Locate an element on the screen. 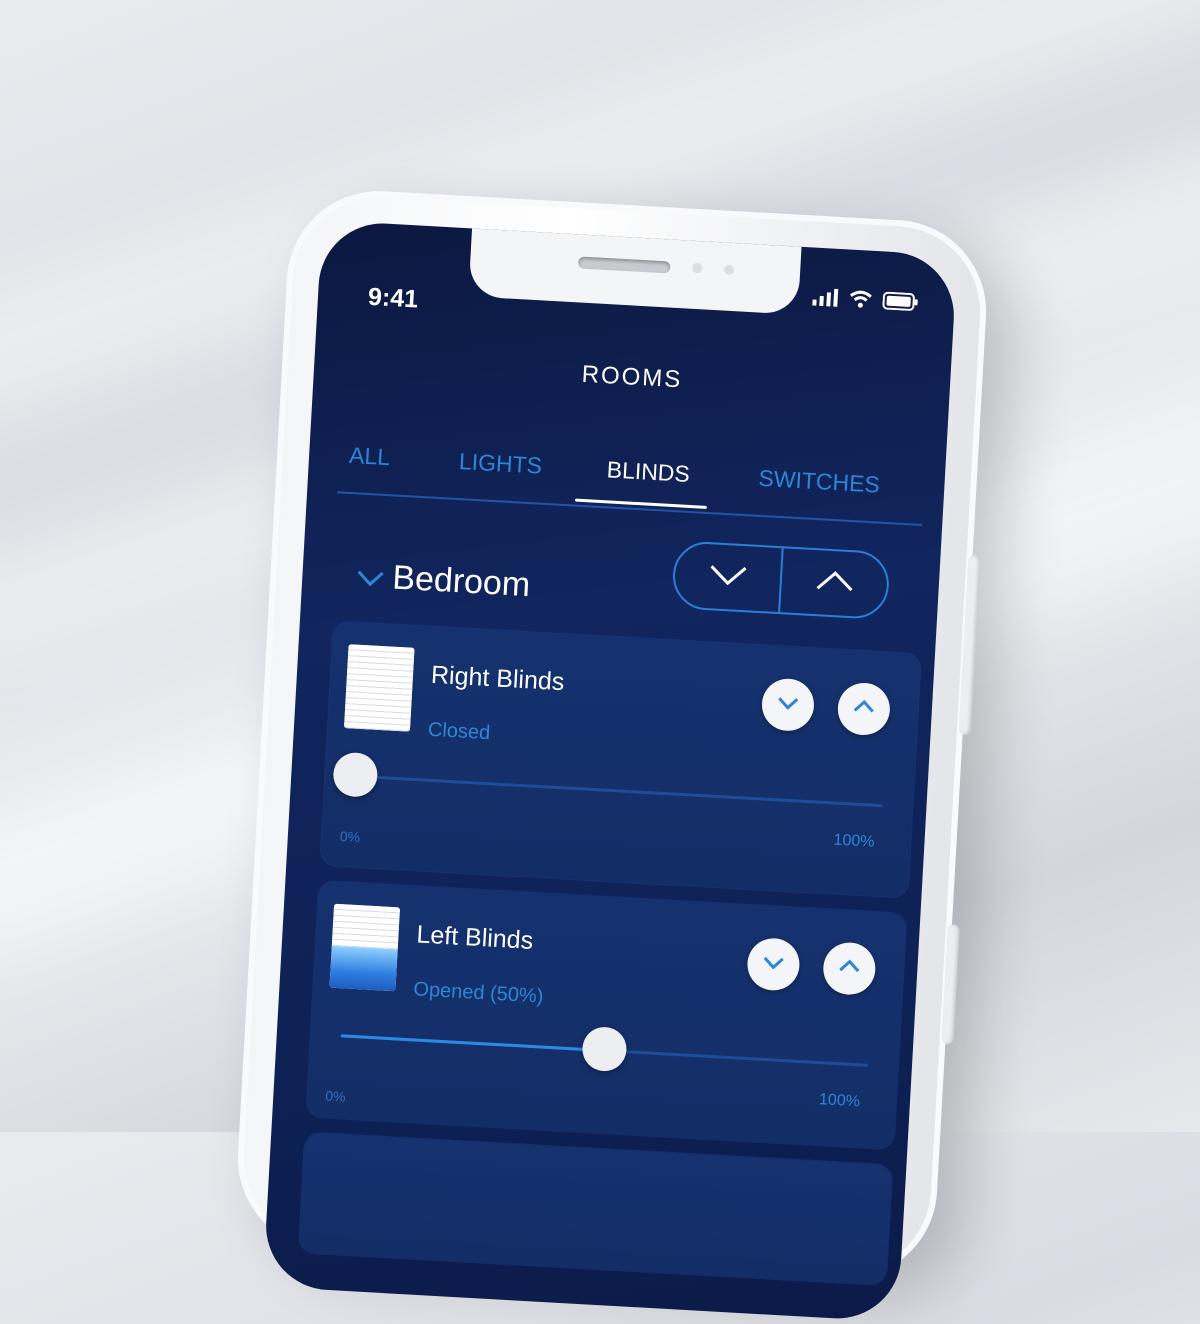 This screenshot has width=1200, height=1324. status-icons is located at coordinates (865, 302).